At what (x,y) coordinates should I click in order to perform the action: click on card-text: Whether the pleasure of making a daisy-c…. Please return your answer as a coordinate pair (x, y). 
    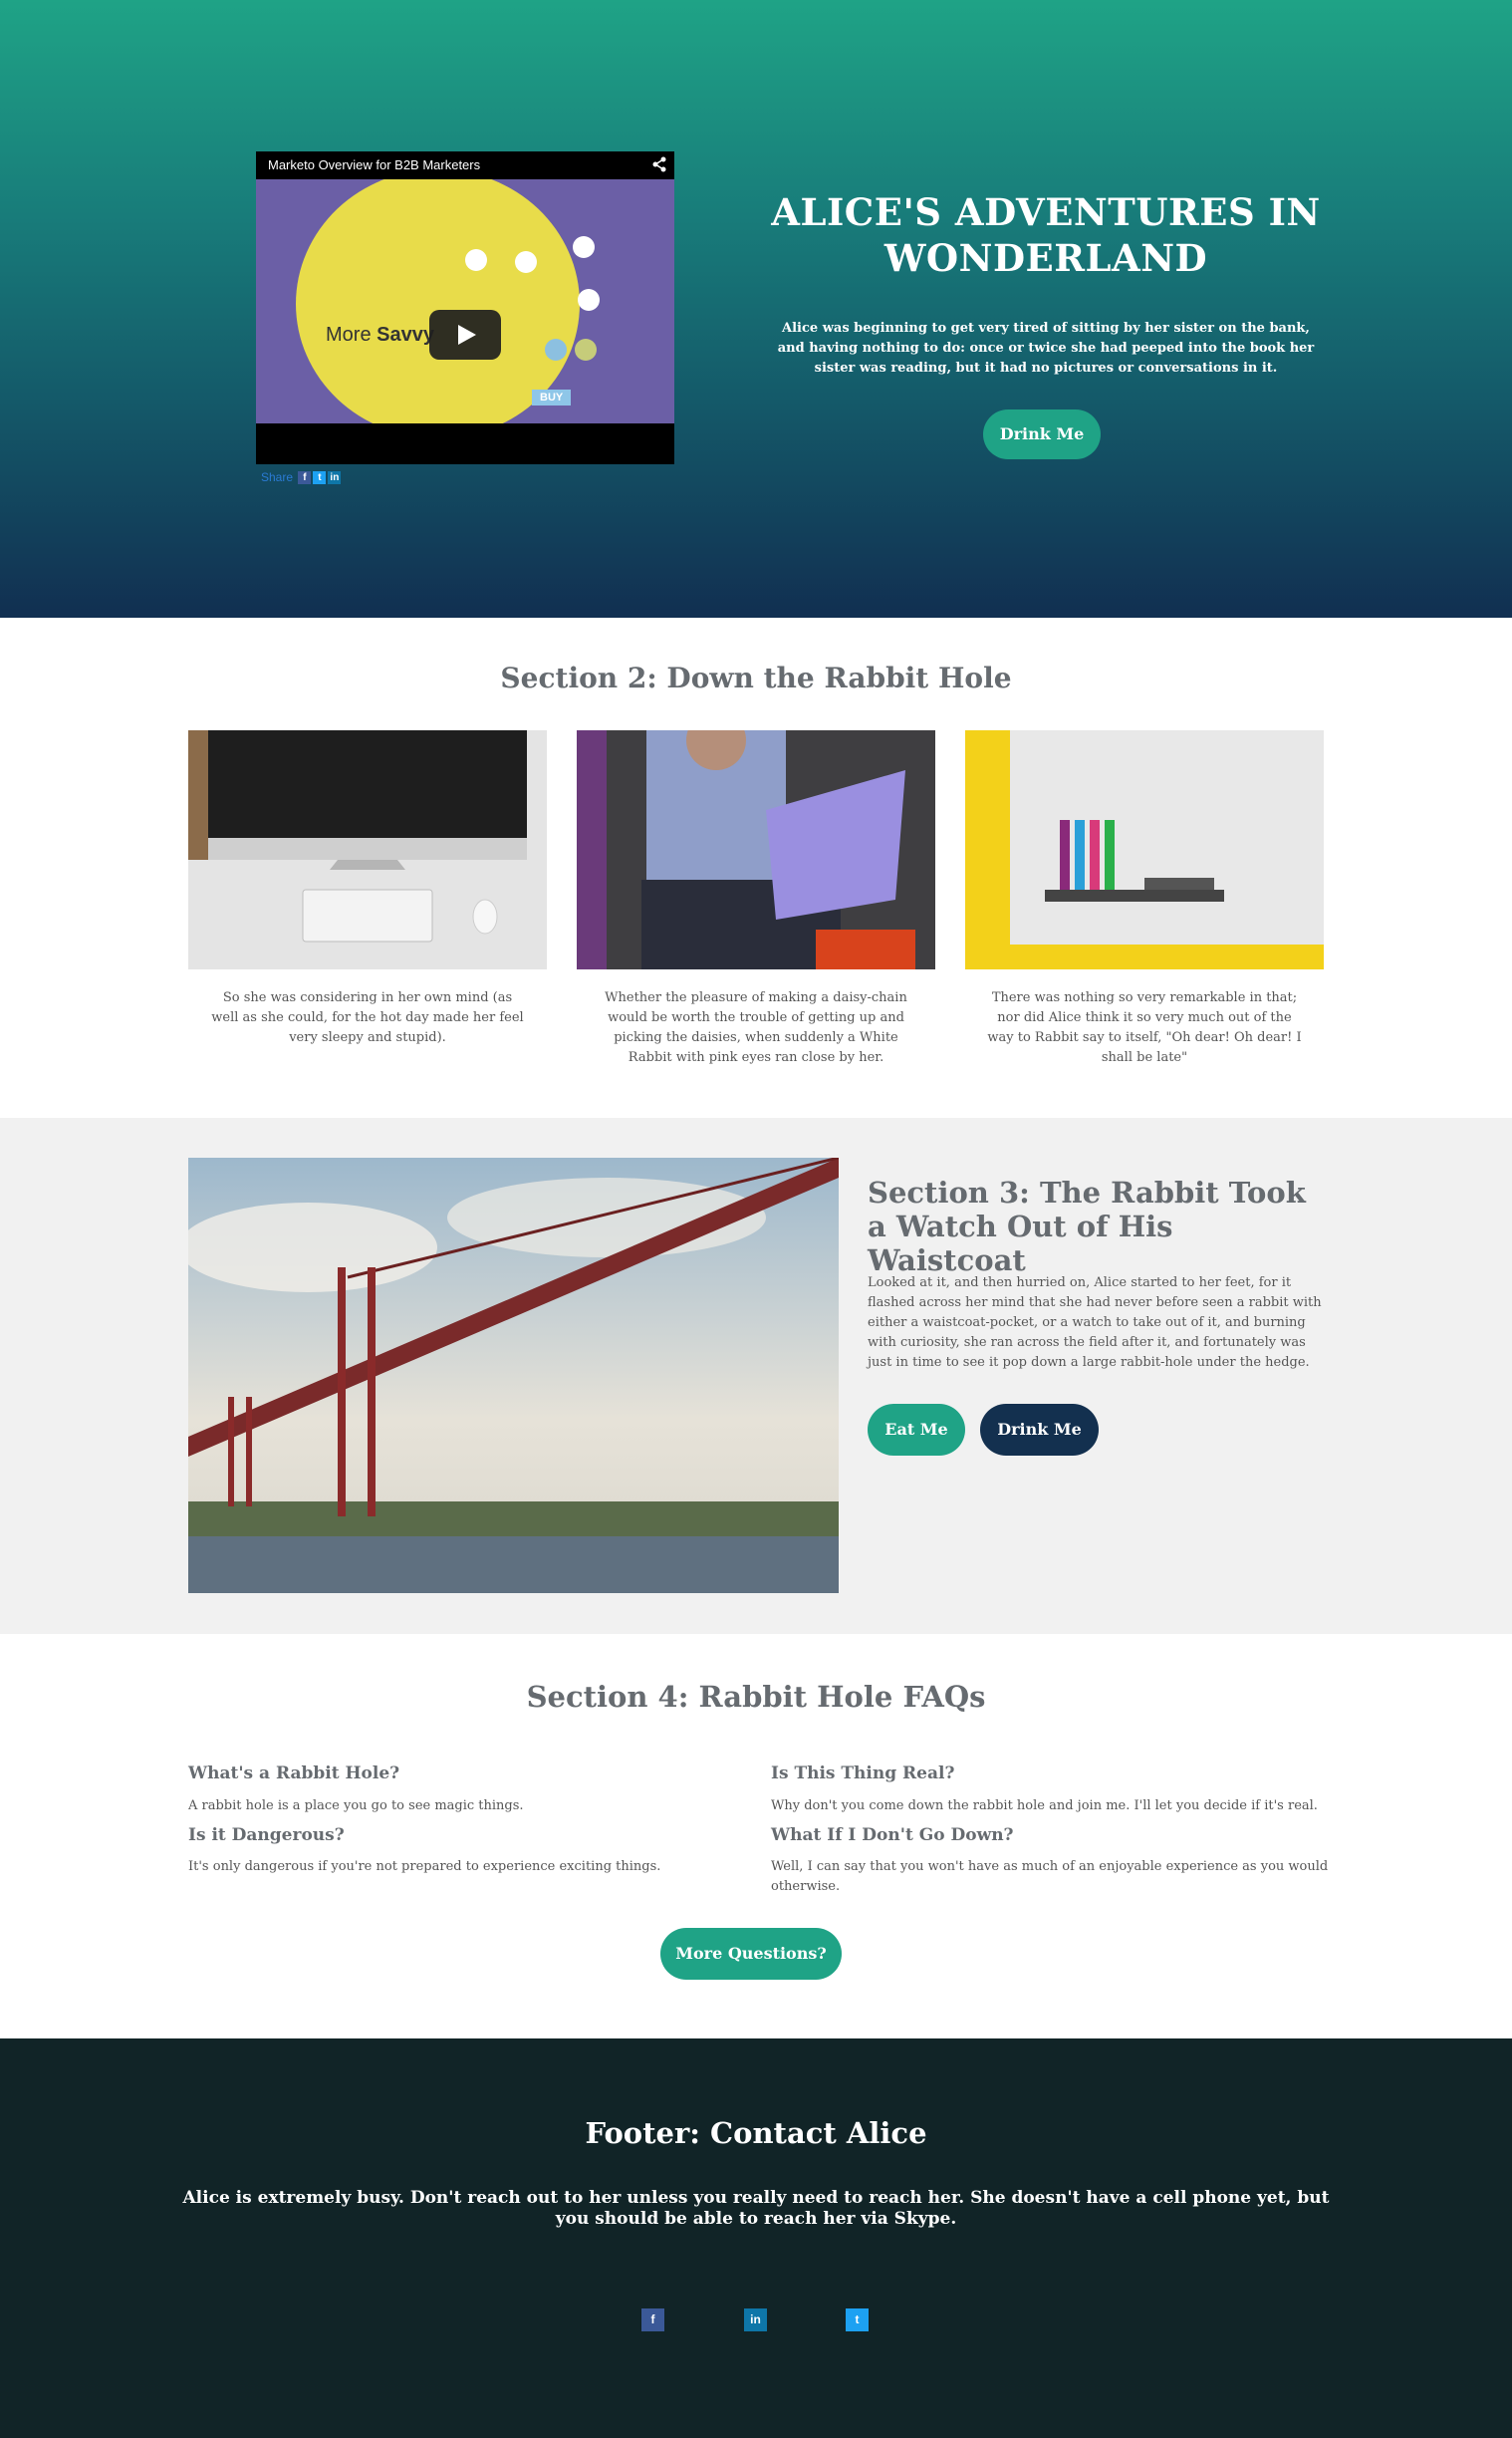
    Looking at the image, I should click on (756, 1027).